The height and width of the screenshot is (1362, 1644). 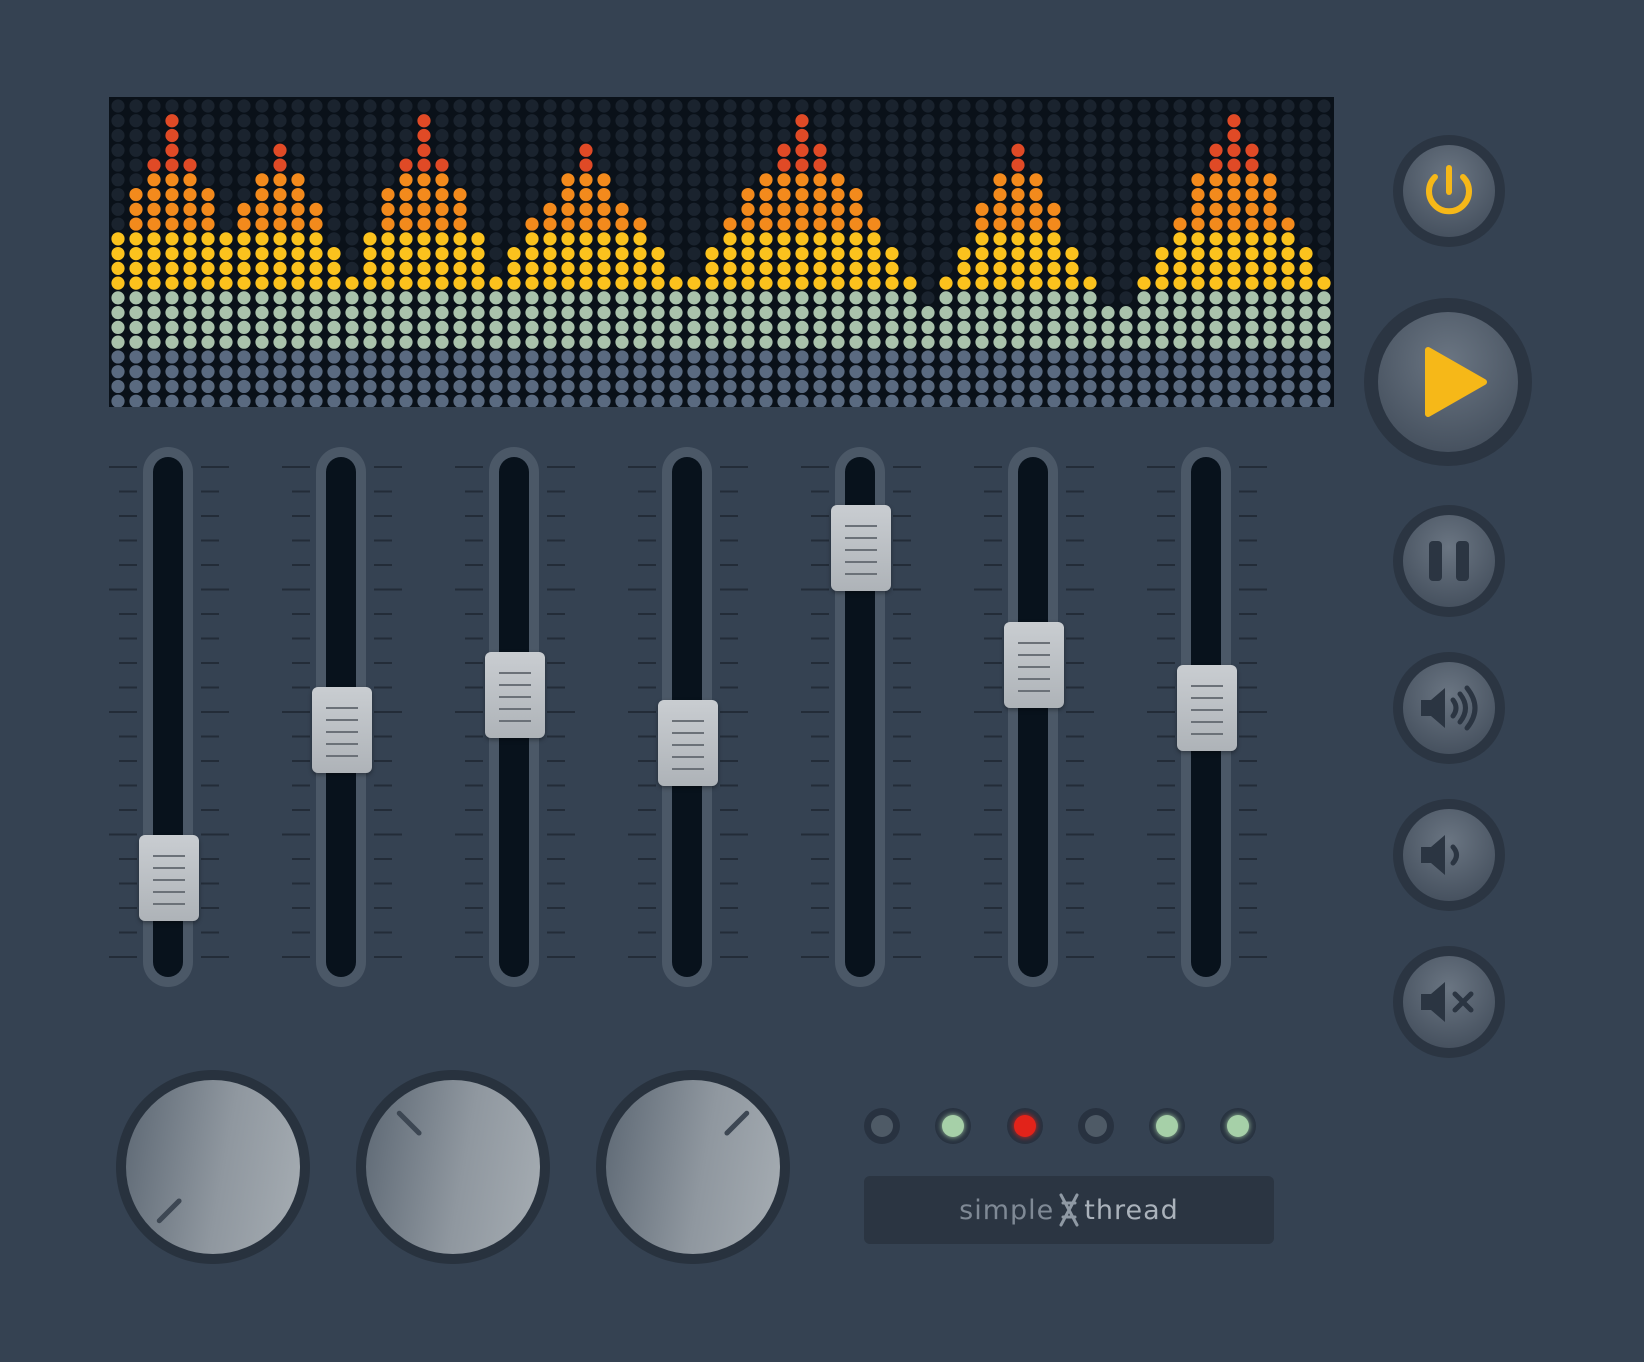 I want to click on brand-wordmark: simple thread, so click(x=1069, y=1210).